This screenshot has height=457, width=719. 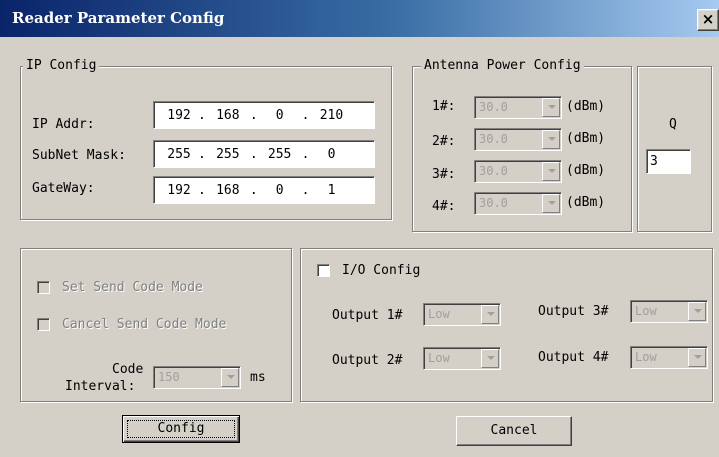 I want to click on antenna-1-unit: (dBm), so click(x=586, y=106).